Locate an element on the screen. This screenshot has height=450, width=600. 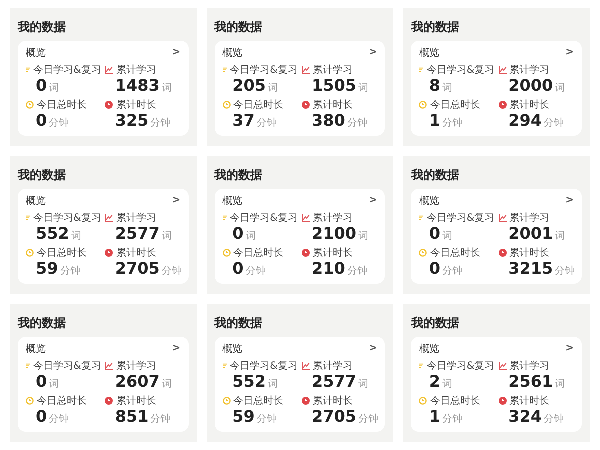
stat-value: 8 is located at coordinates (434, 85).